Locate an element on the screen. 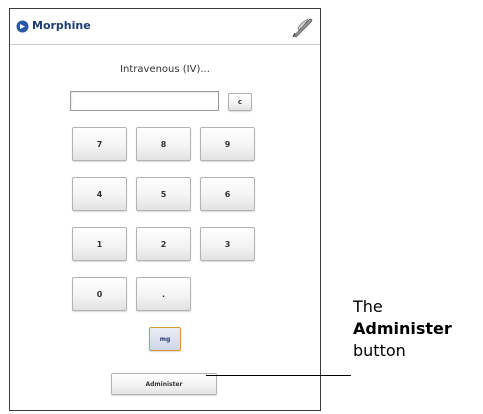  dialog-title: Morphine is located at coordinates (61, 25).